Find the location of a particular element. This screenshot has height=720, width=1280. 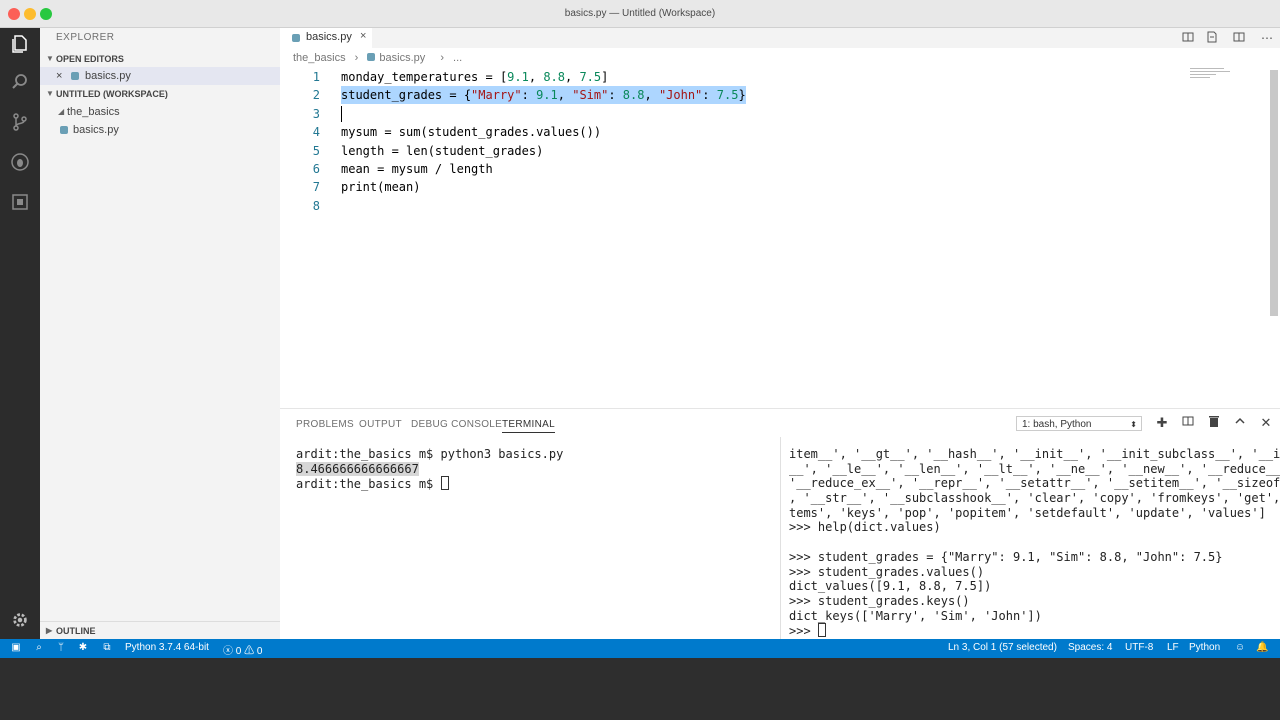

code-token: "Marry" is located at coordinates (496, 95).